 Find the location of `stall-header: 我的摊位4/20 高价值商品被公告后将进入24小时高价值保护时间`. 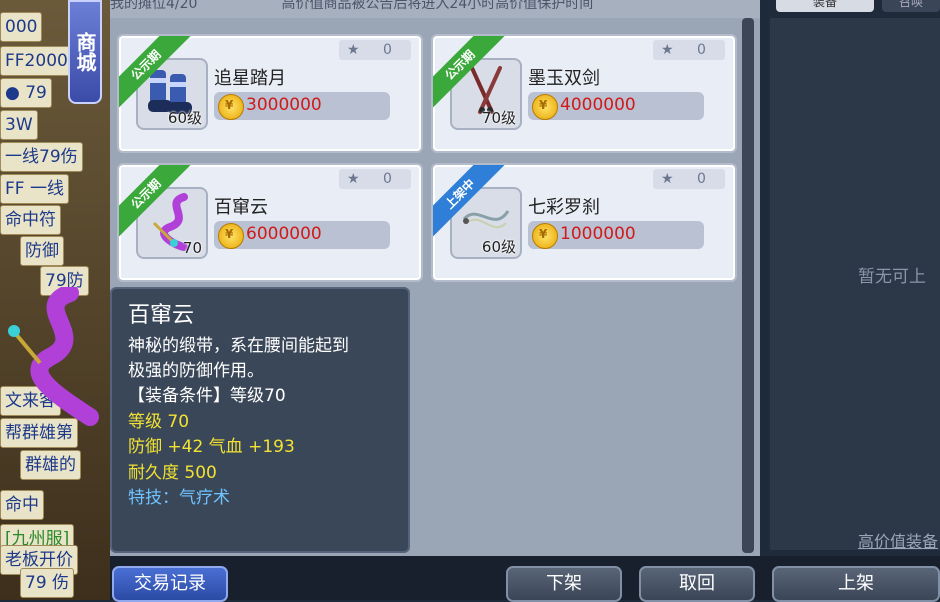

stall-header: 我的摊位4/20 高价值商品被公告后将进入24小时高价值保护时间 is located at coordinates (435, 9).